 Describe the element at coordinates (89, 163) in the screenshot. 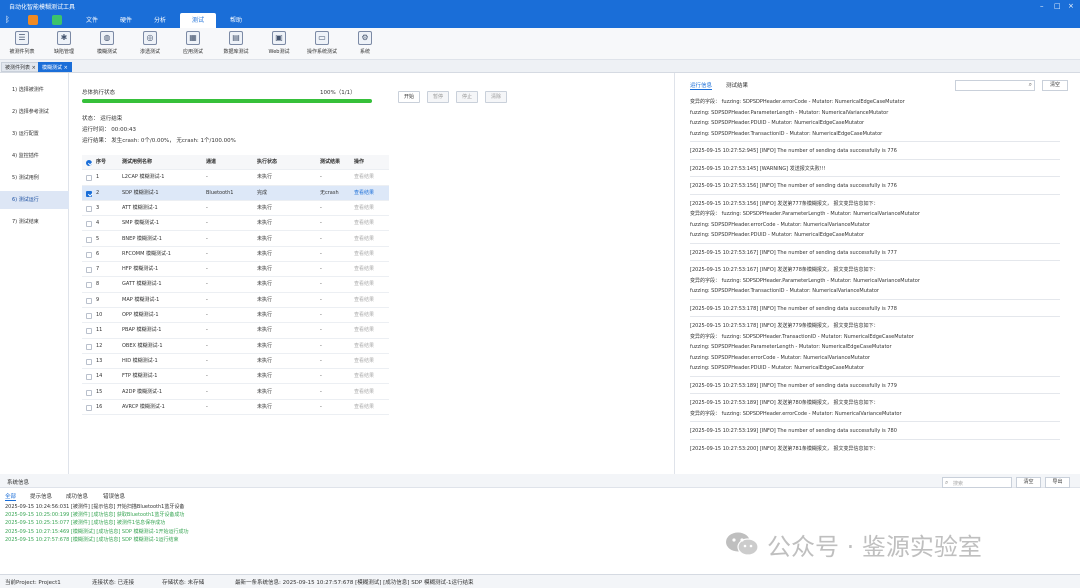

I see `select-all-checkbox` at that location.